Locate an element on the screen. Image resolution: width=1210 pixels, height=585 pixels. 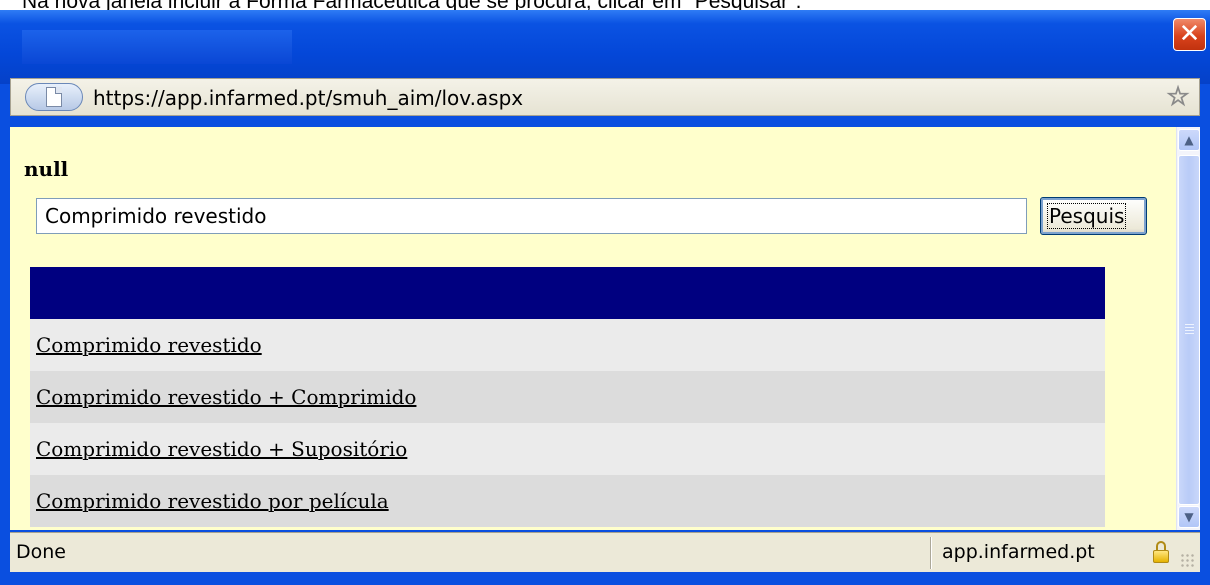
status-bar: Done app.infarmed.pt is located at coordinates (605, 552).